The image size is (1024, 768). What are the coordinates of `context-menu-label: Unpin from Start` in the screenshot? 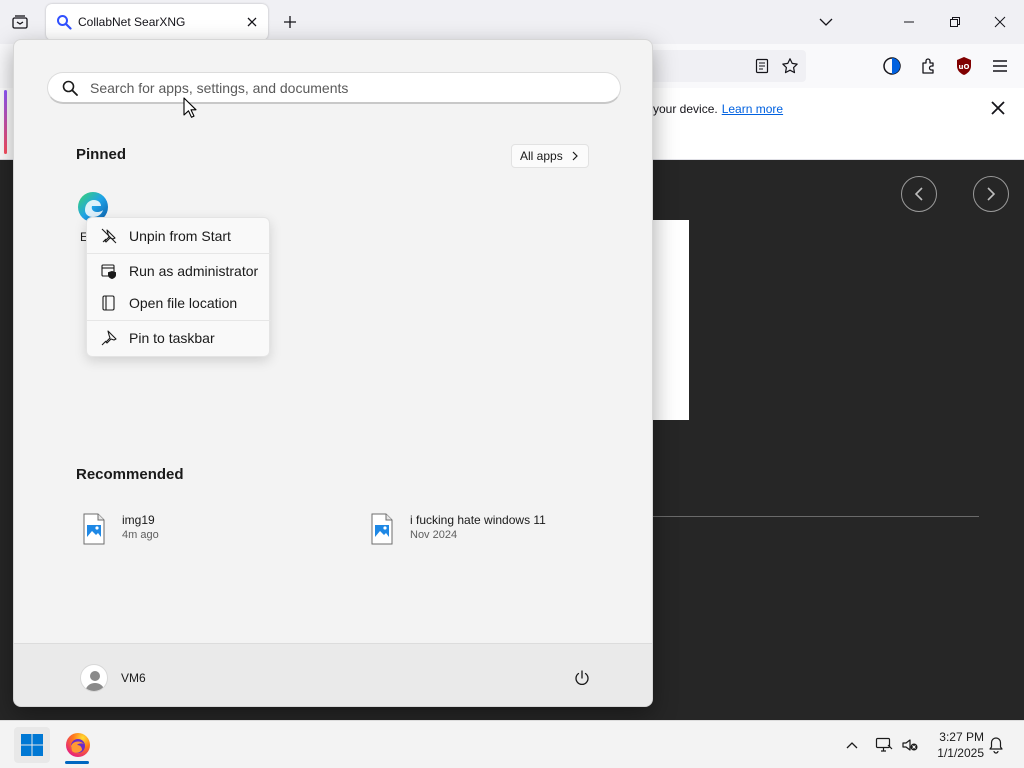 It's located at (180, 236).